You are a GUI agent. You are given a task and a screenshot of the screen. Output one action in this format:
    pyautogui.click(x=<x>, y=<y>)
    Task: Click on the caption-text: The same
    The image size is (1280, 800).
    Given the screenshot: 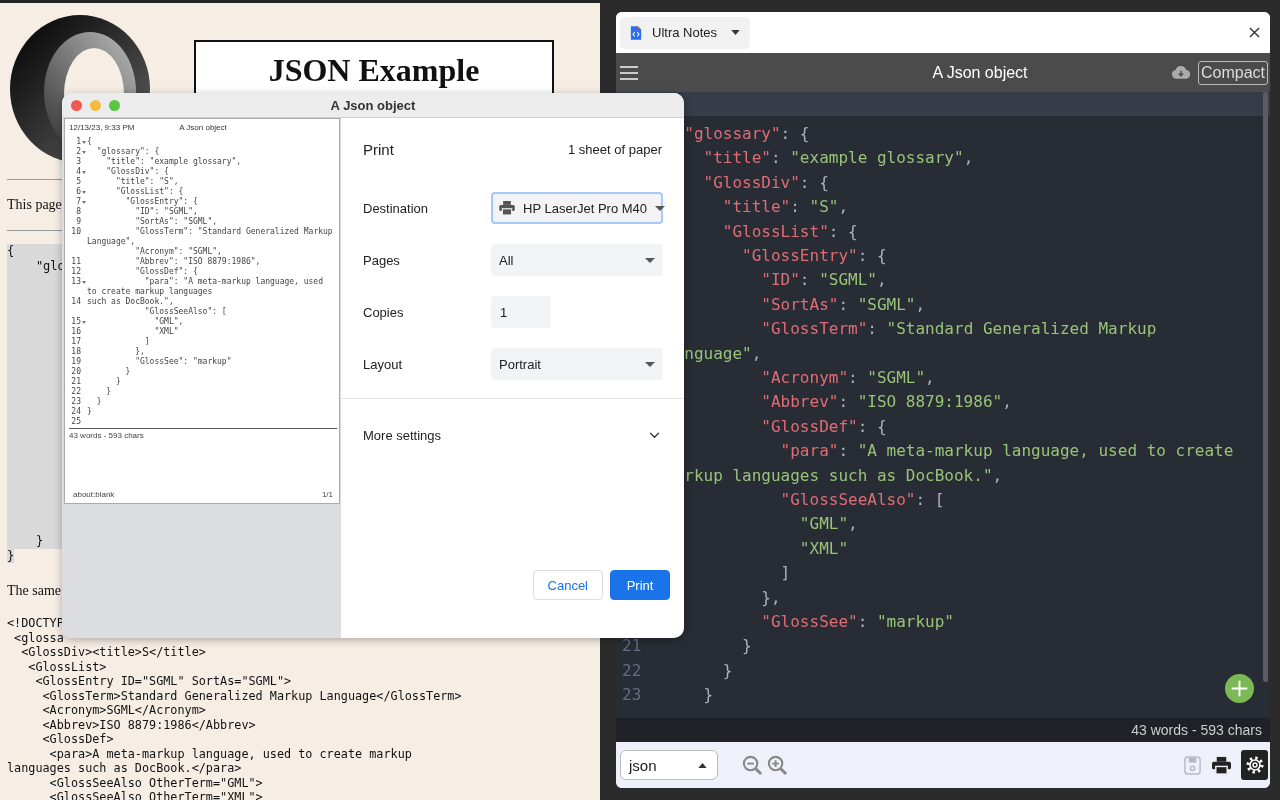 What is the action you would take?
    pyautogui.click(x=34, y=591)
    